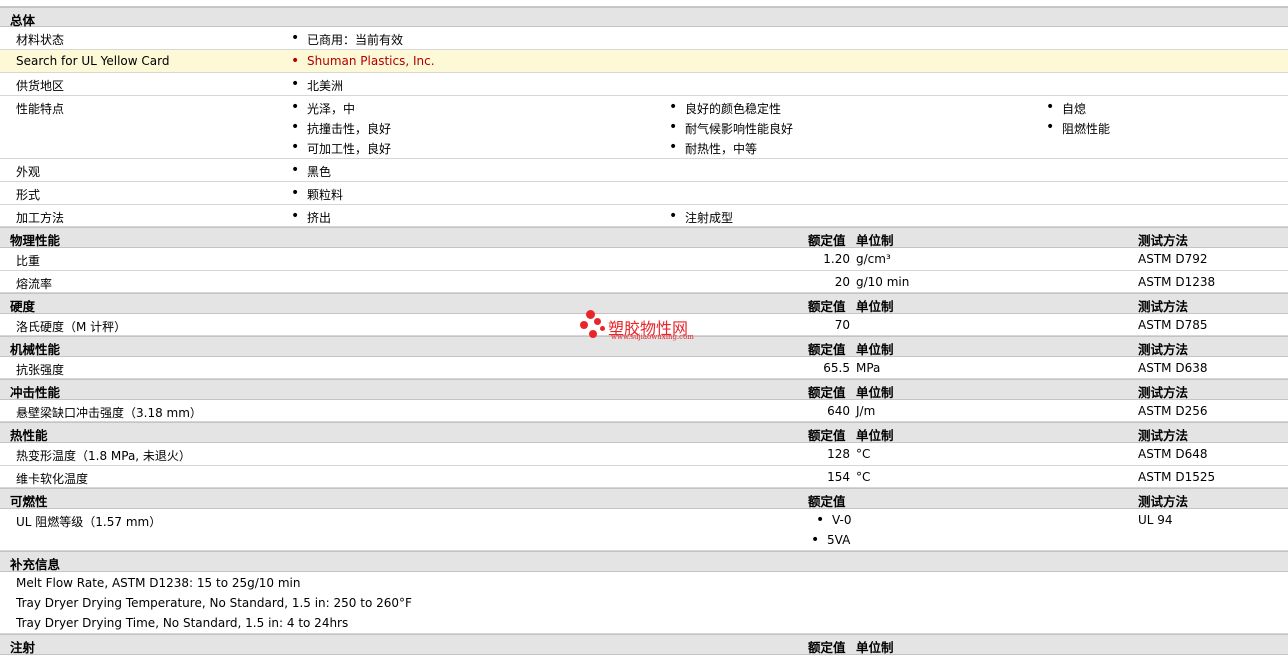 The image size is (1288, 656). What do you see at coordinates (40, 86) in the screenshot?
I see `row-label: 供货地区` at bounding box center [40, 86].